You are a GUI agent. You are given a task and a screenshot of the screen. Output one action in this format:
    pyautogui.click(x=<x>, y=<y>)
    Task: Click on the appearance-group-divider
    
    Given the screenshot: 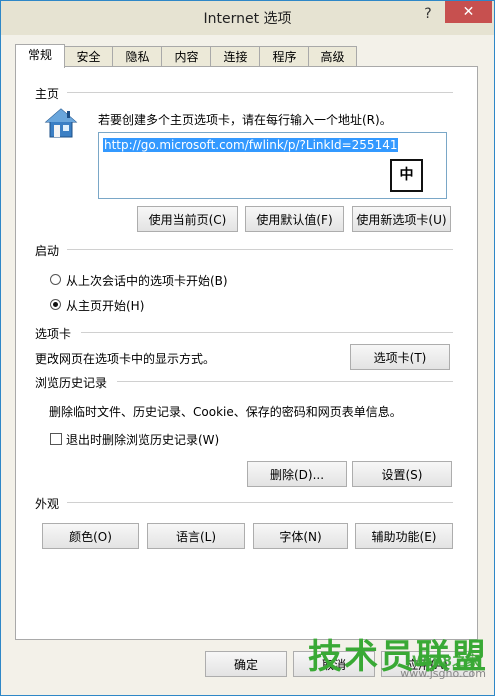 What is the action you would take?
    pyautogui.click(x=260, y=502)
    